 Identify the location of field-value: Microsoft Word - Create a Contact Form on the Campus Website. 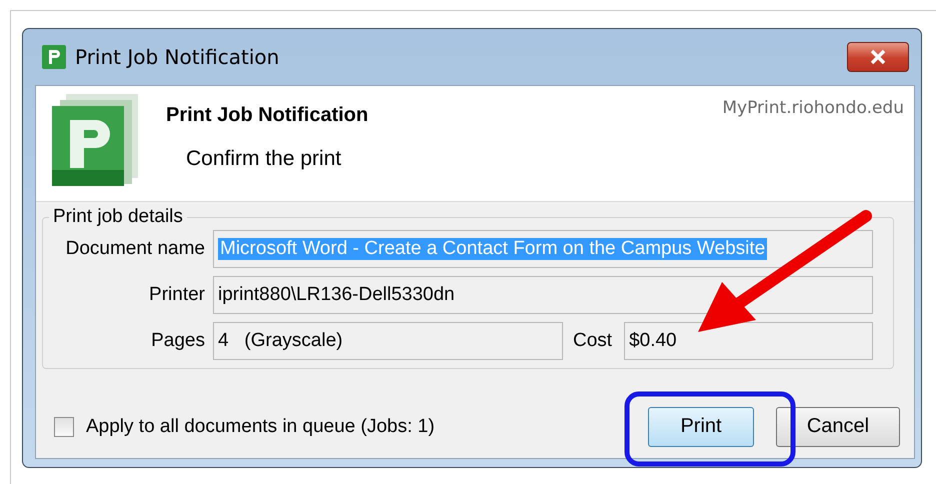
(493, 249).